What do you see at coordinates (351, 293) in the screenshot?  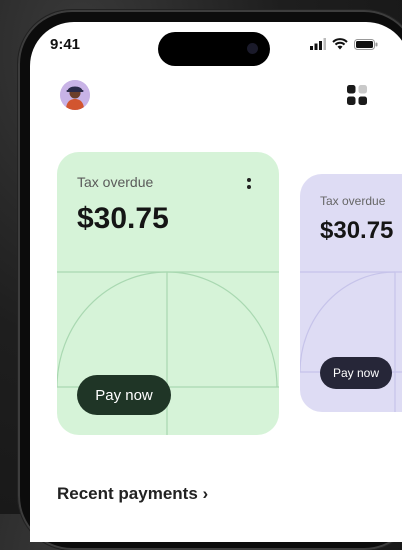 I see `tax-card-secondary: Tax overdue $30.75 Pay now` at bounding box center [351, 293].